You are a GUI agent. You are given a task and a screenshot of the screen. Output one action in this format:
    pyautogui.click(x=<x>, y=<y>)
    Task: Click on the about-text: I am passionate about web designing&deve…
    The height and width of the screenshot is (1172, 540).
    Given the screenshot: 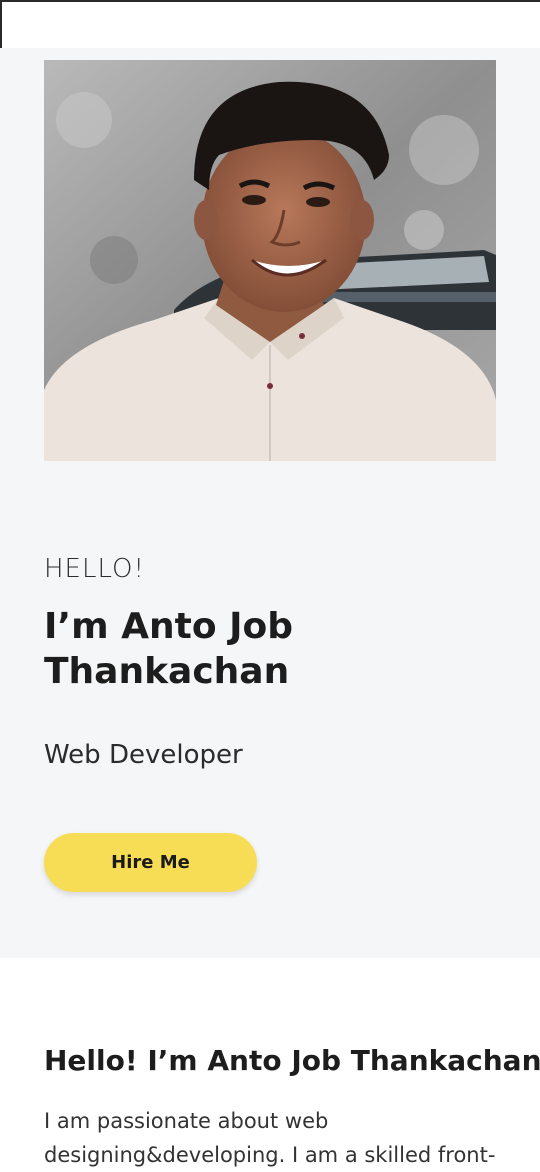 What is the action you would take?
    pyautogui.click(x=270, y=1138)
    